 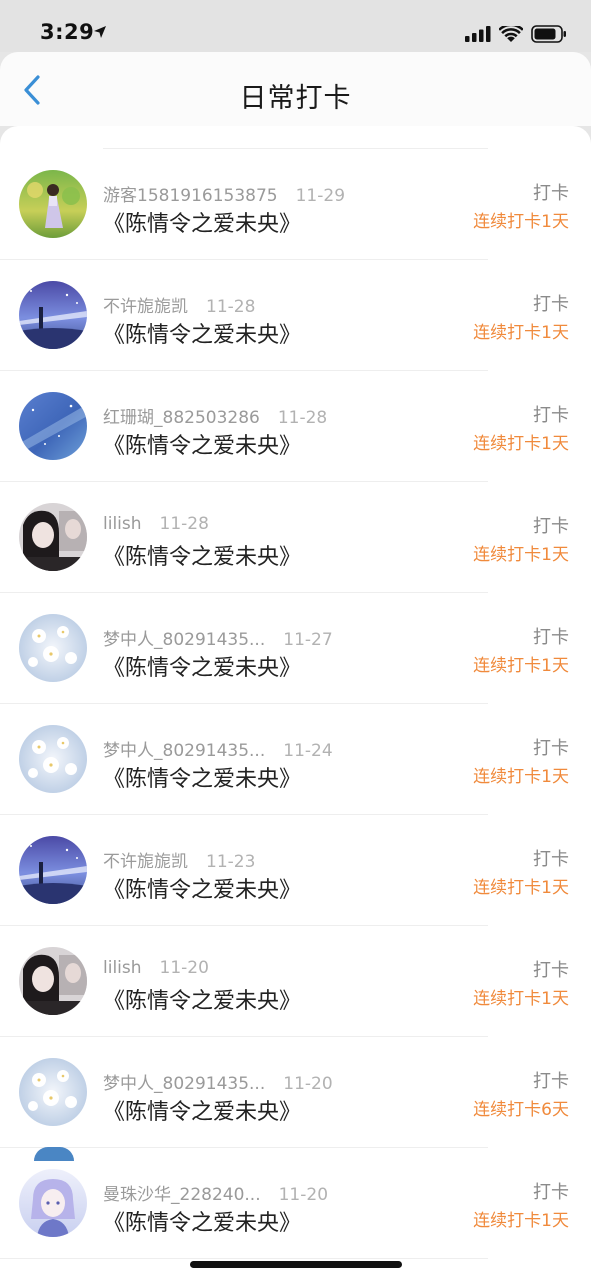 I want to click on wifi-icon, so click(x=511, y=33).